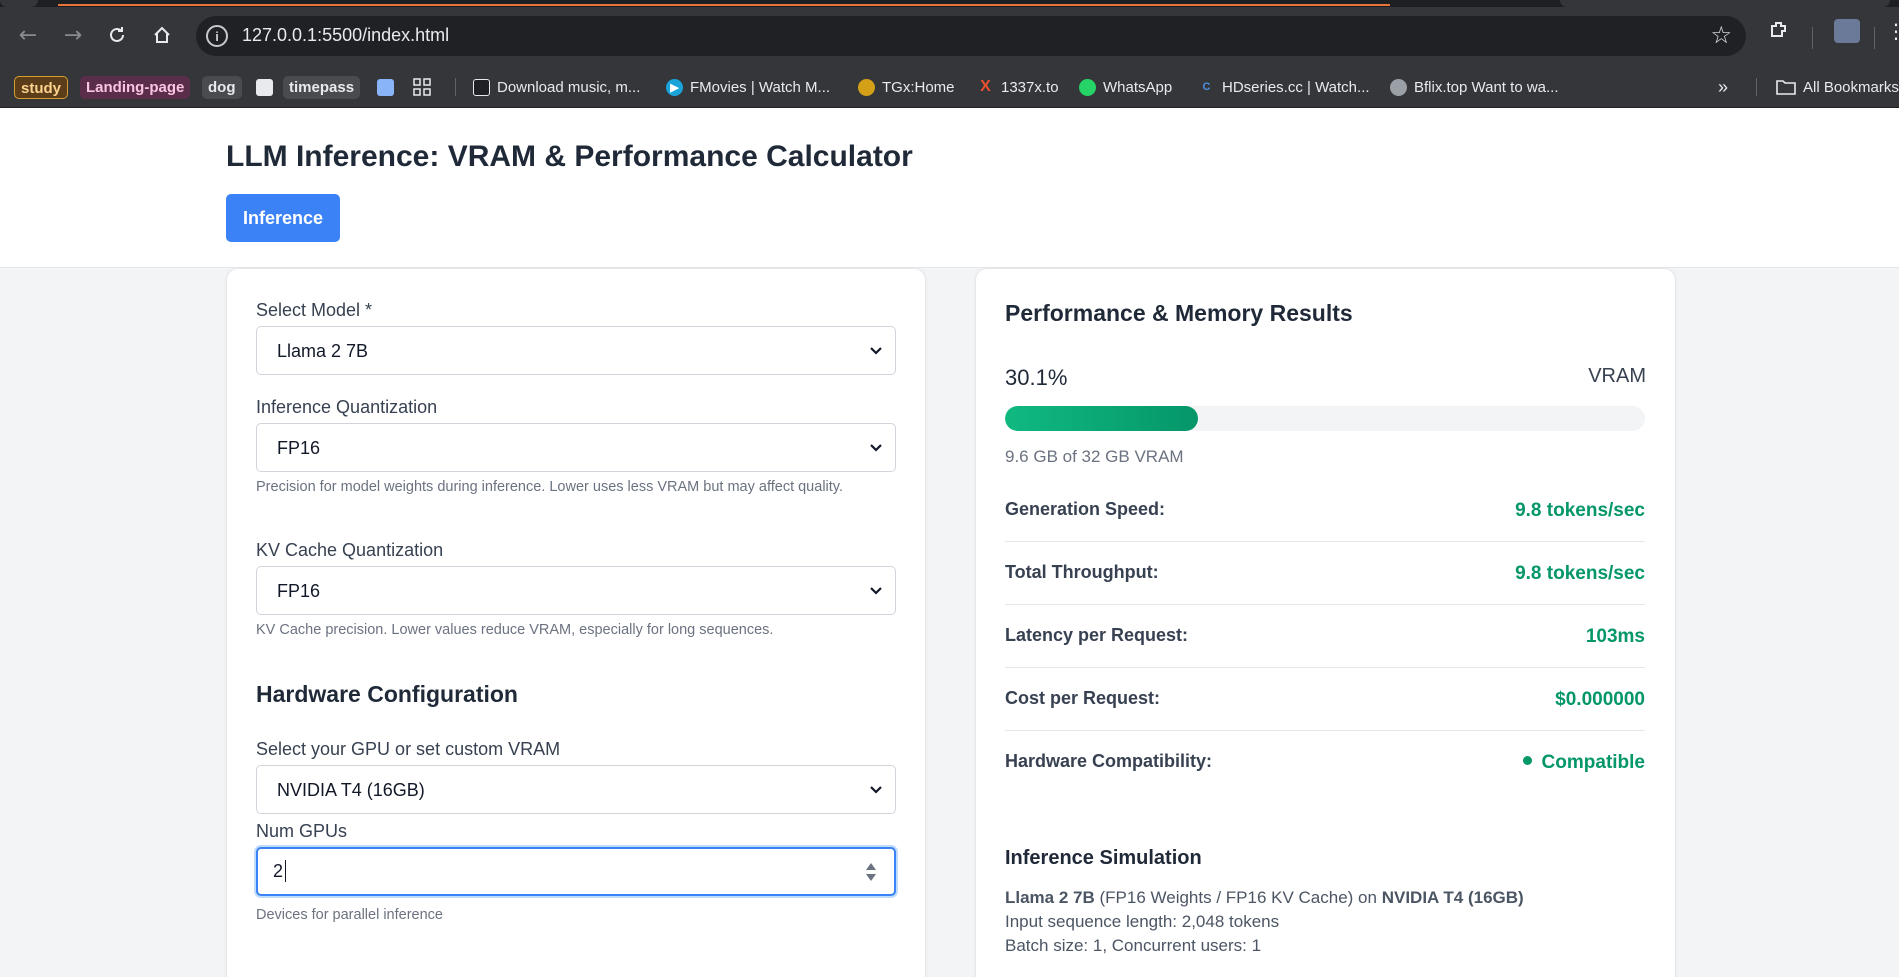  Describe the element at coordinates (346, 35) in the screenshot. I see `url-text: 127.0.0.1:5500/index.html` at that location.